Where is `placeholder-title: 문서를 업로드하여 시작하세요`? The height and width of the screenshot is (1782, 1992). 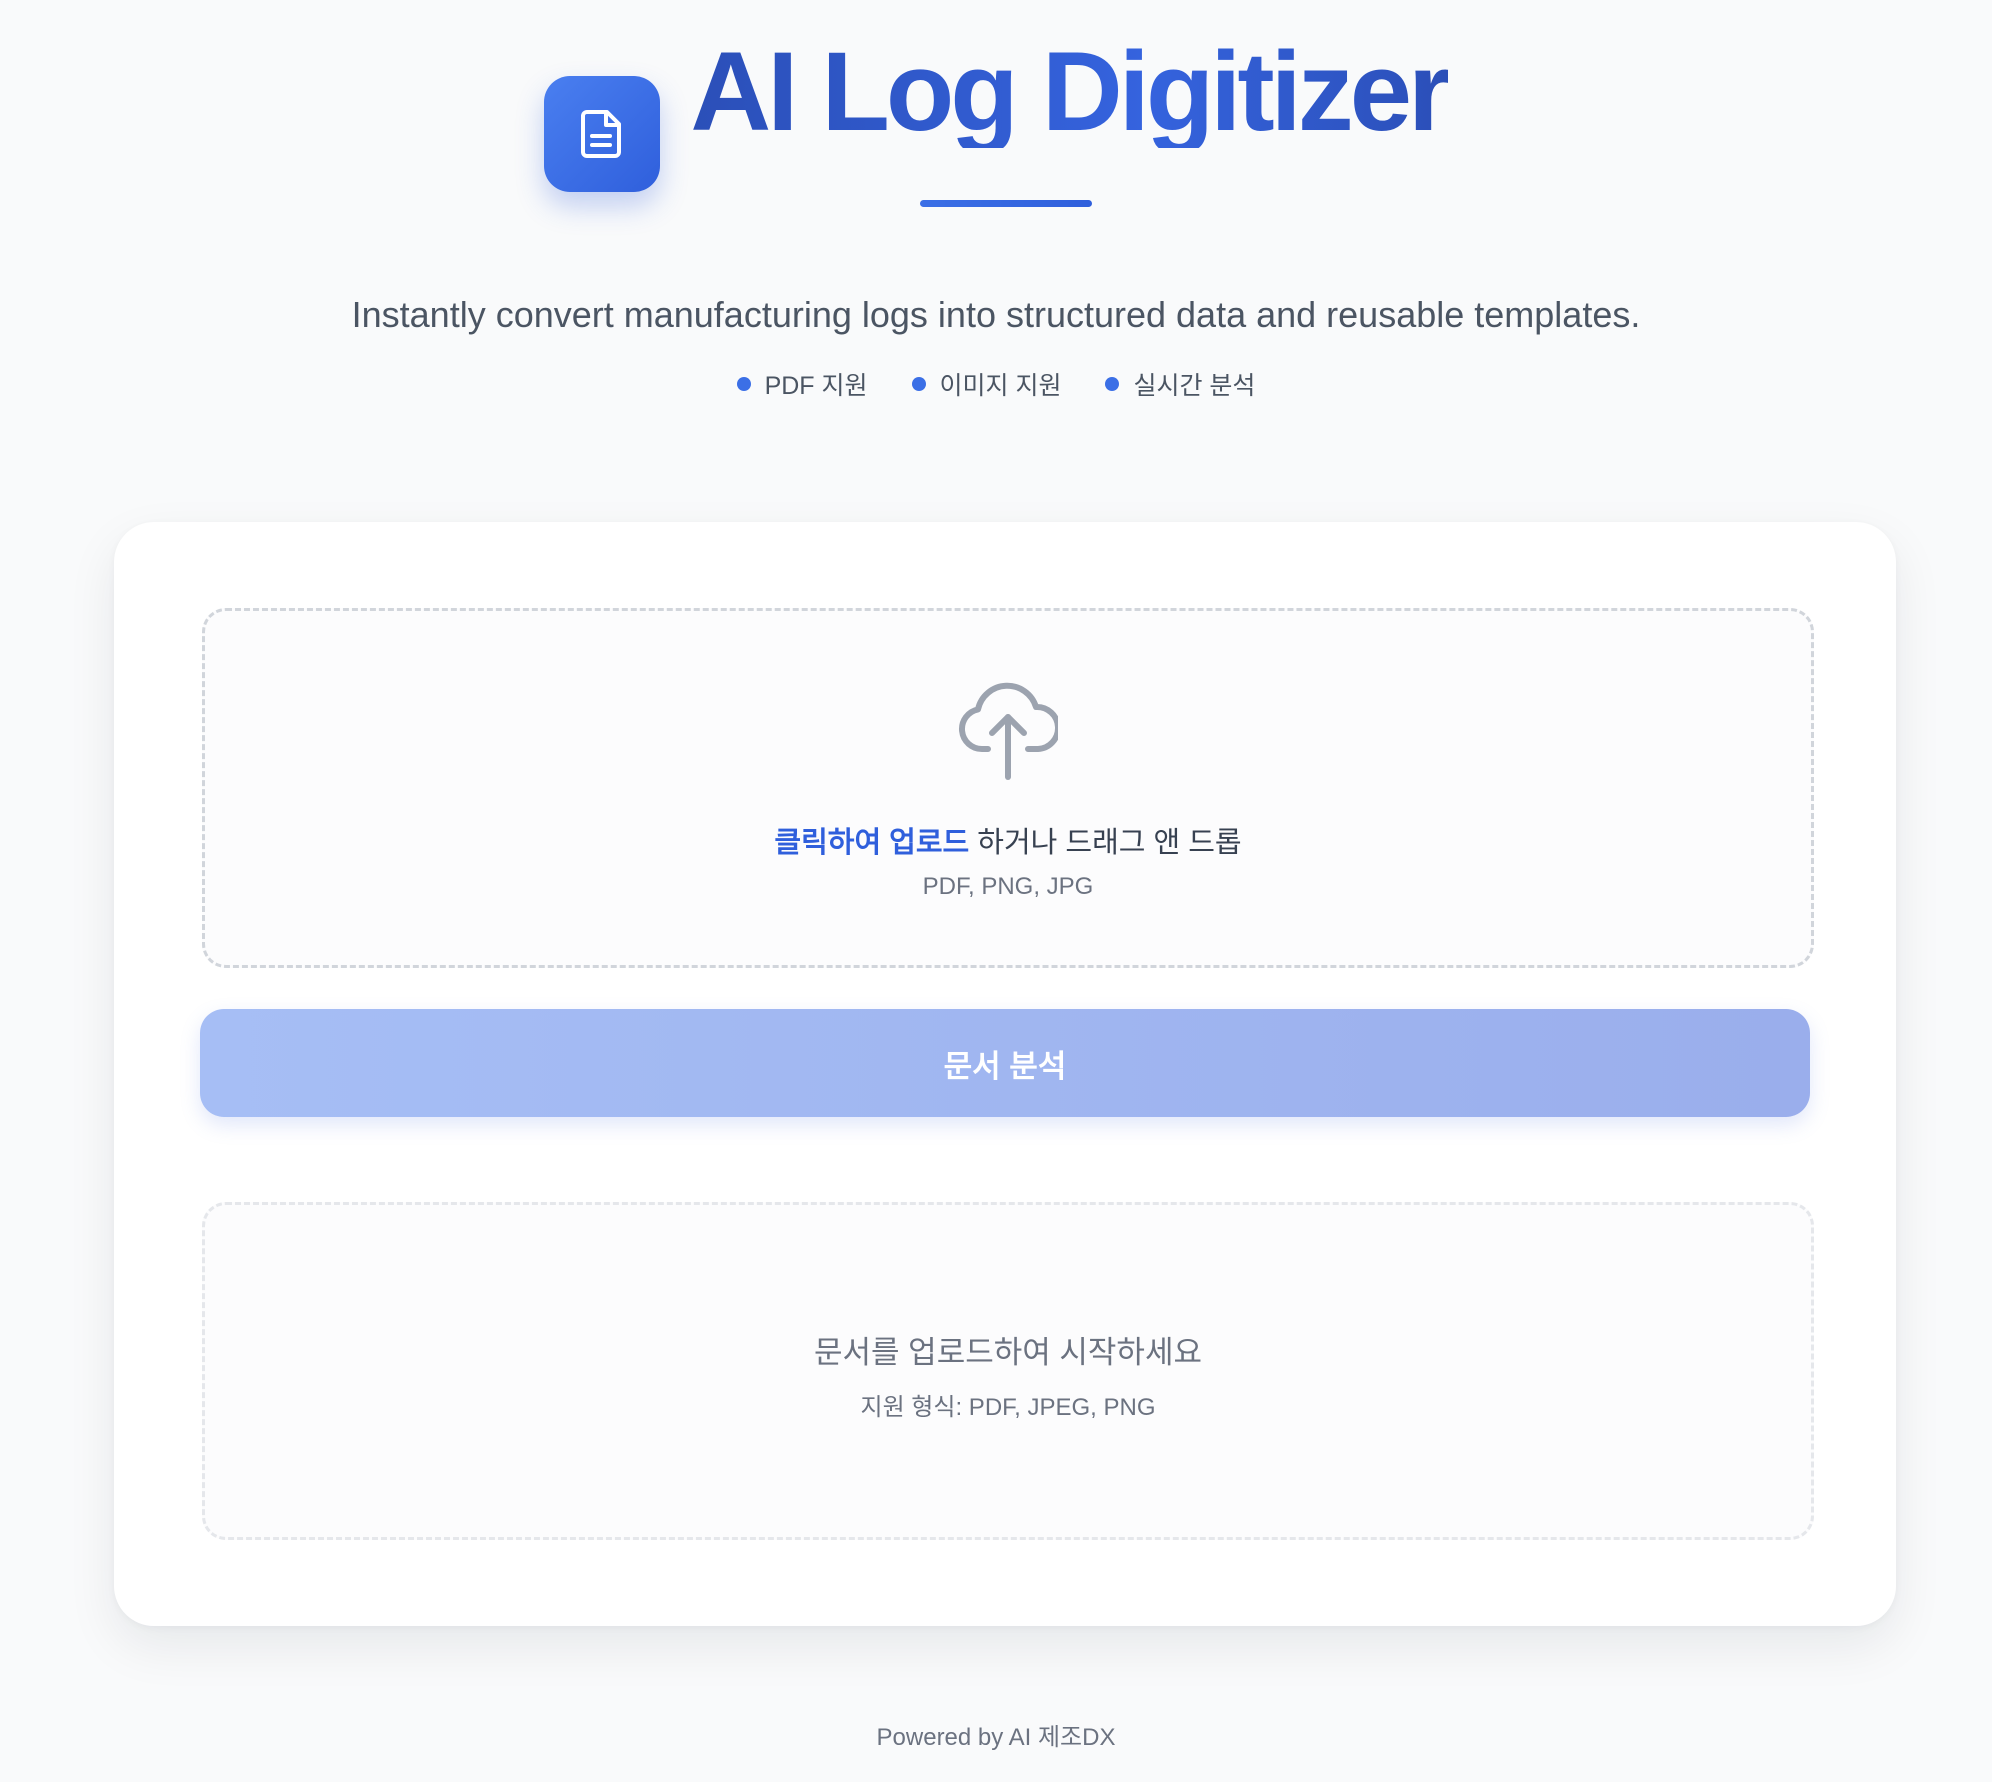
placeholder-title: 문서를 업로드하여 시작하세요 is located at coordinates (1008, 1352).